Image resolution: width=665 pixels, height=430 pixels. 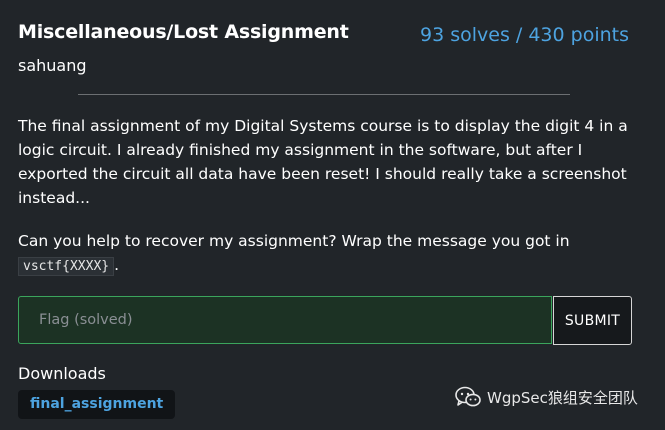 I want to click on watermark-text: WgpSec狼组安全团队, so click(x=562, y=397).